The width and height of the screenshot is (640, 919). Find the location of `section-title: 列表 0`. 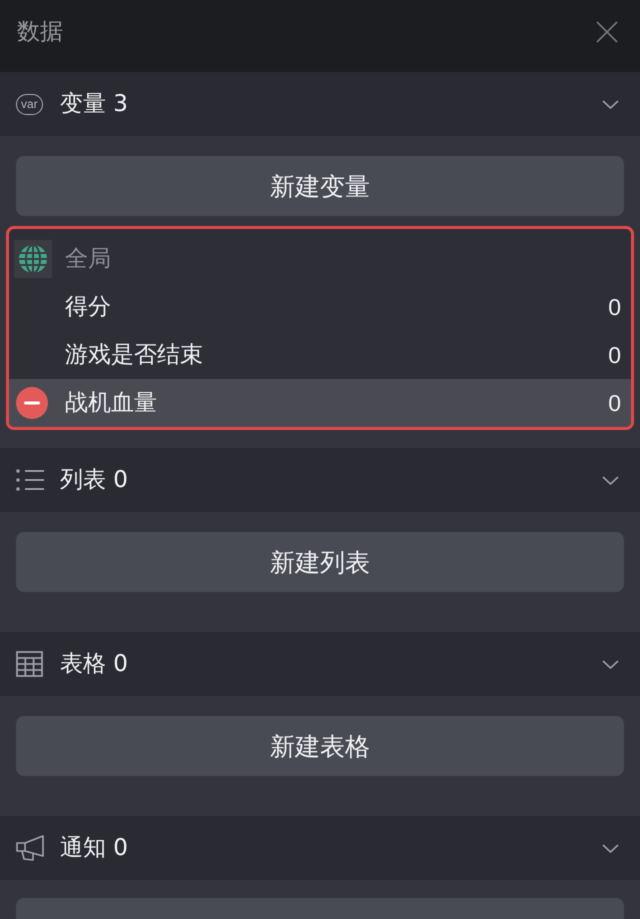

section-title: 列表 0 is located at coordinates (94, 480).